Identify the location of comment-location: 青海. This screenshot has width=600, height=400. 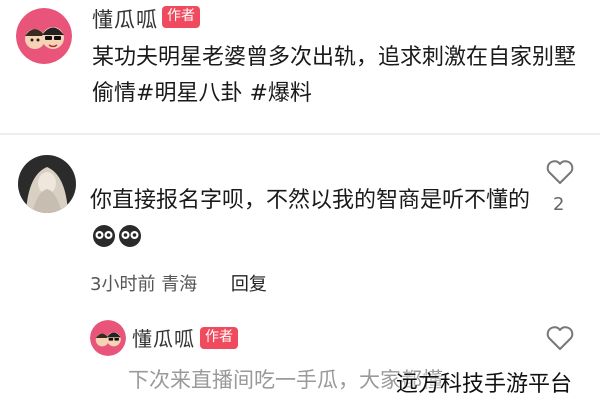
(179, 284).